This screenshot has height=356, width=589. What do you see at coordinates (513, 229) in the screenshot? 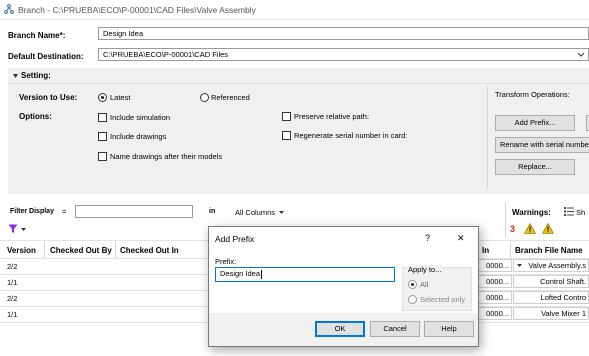
I see `warnings-count: 3` at bounding box center [513, 229].